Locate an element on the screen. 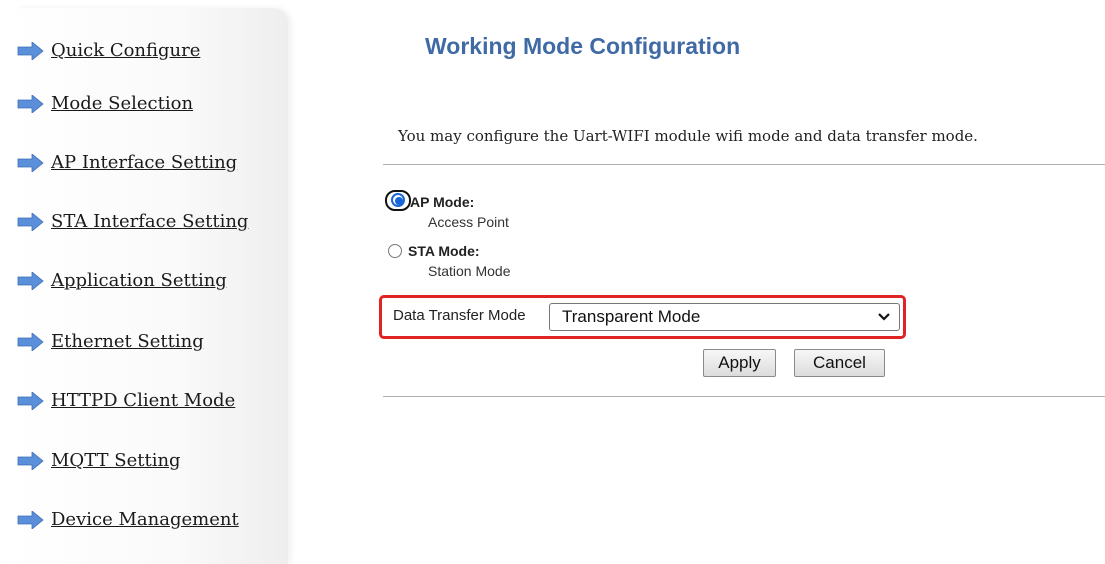  ap-mode-radio is located at coordinates (398, 200).